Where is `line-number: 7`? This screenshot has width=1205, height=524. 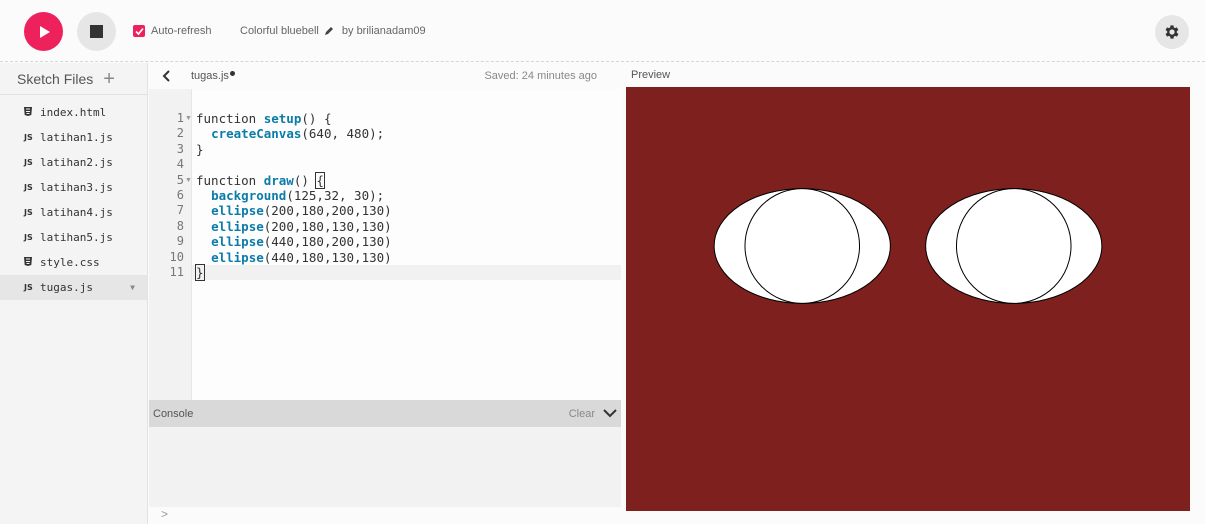 line-number: 7 is located at coordinates (180, 210).